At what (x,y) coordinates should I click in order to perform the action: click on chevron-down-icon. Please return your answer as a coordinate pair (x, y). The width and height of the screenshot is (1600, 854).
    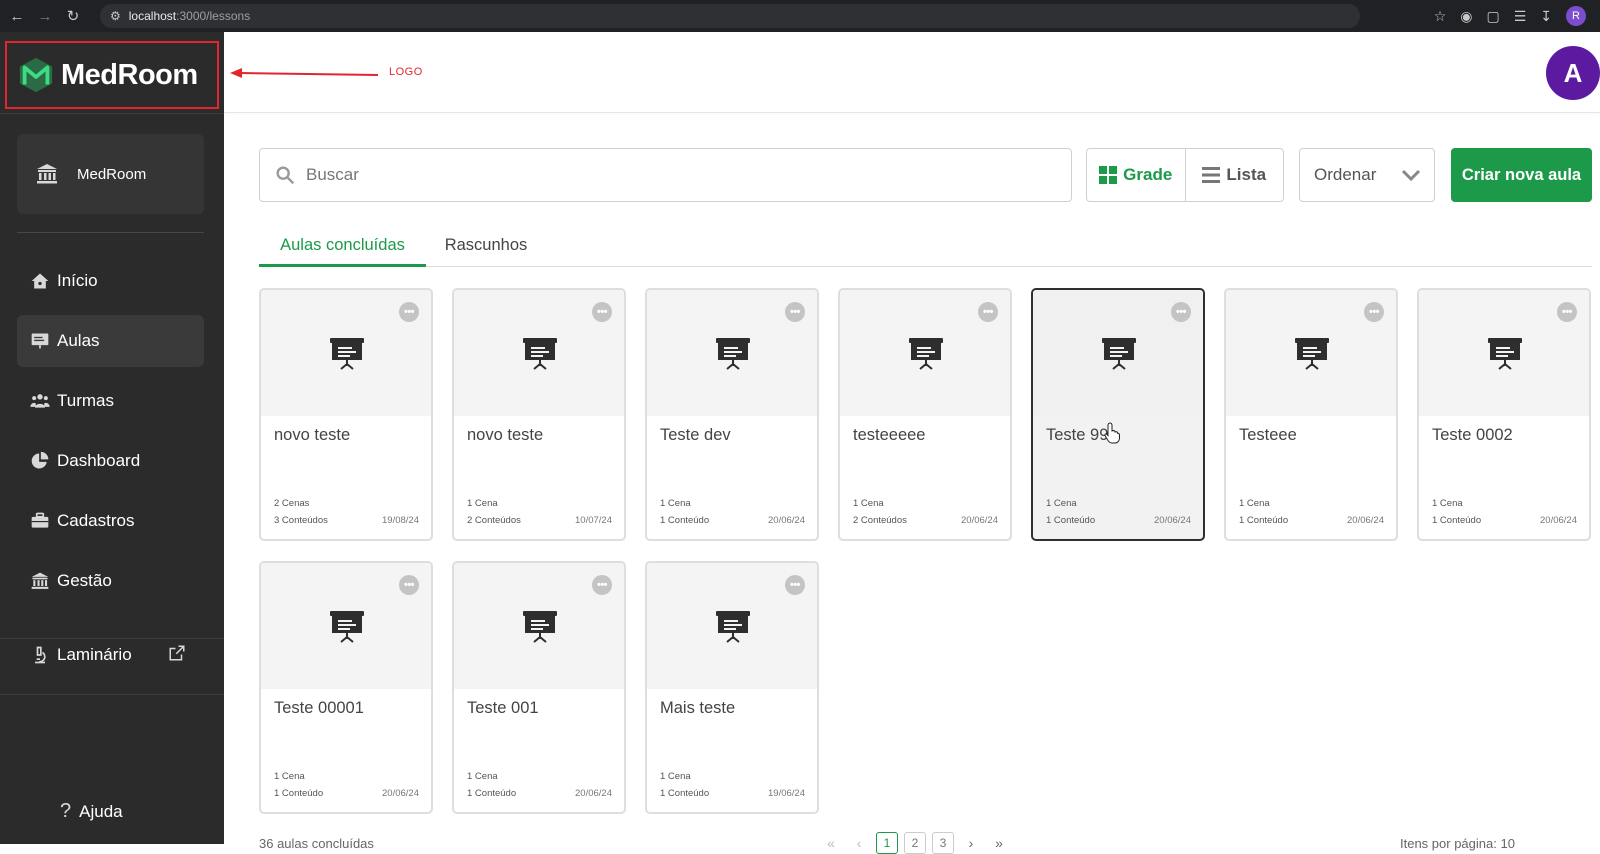
    Looking at the image, I should click on (1411, 175).